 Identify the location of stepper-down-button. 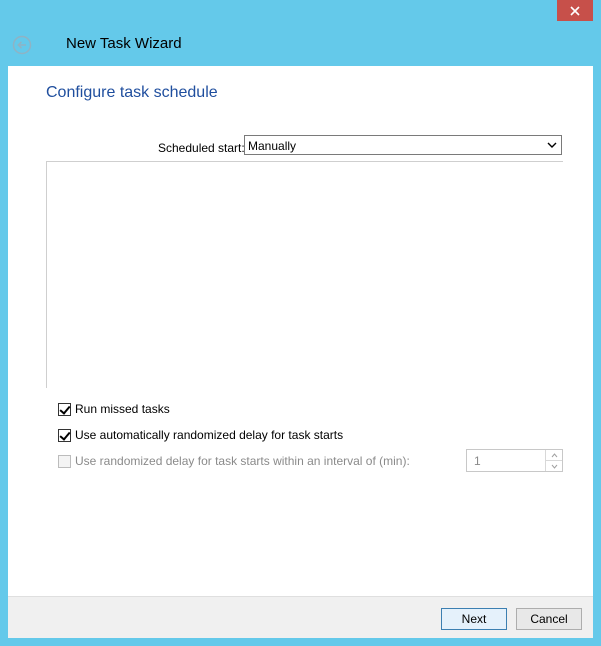
(554, 465).